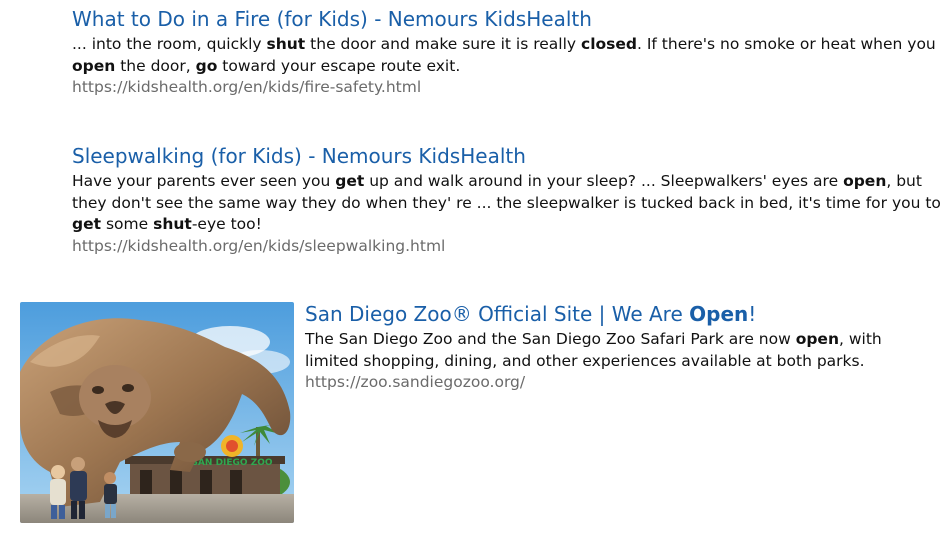  What do you see at coordinates (206, 65) in the screenshot?
I see `bold-keyword: go` at bounding box center [206, 65].